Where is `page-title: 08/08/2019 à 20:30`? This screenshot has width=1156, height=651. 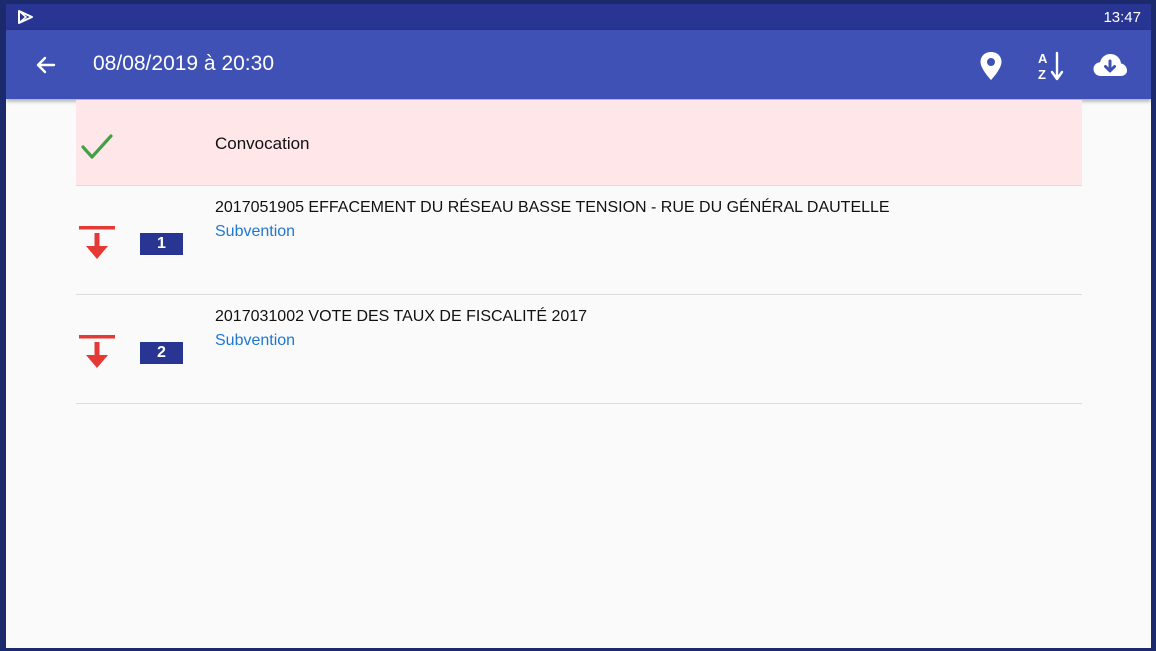
page-title: 08/08/2019 à 20:30 is located at coordinates (184, 63).